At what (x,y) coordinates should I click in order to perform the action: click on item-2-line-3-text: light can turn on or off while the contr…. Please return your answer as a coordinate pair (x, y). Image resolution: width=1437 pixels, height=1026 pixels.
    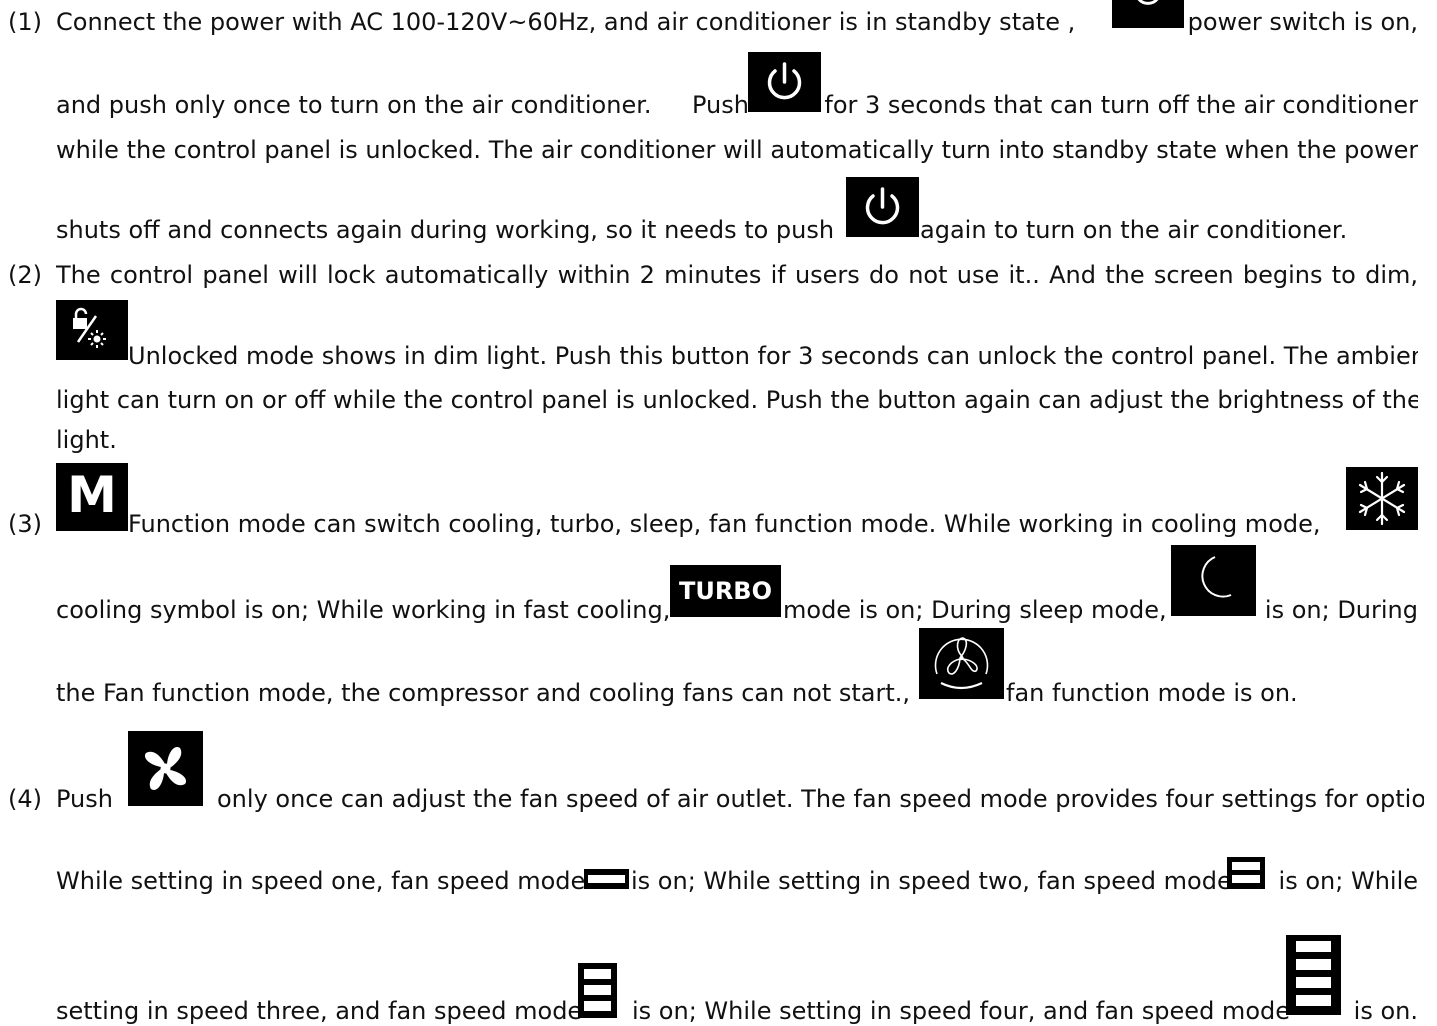
    Looking at the image, I should click on (737, 400).